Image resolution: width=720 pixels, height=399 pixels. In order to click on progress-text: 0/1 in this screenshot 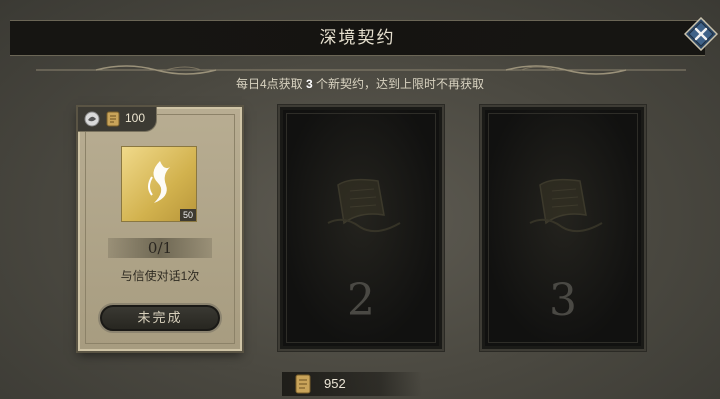, I will do `click(160, 248)`.